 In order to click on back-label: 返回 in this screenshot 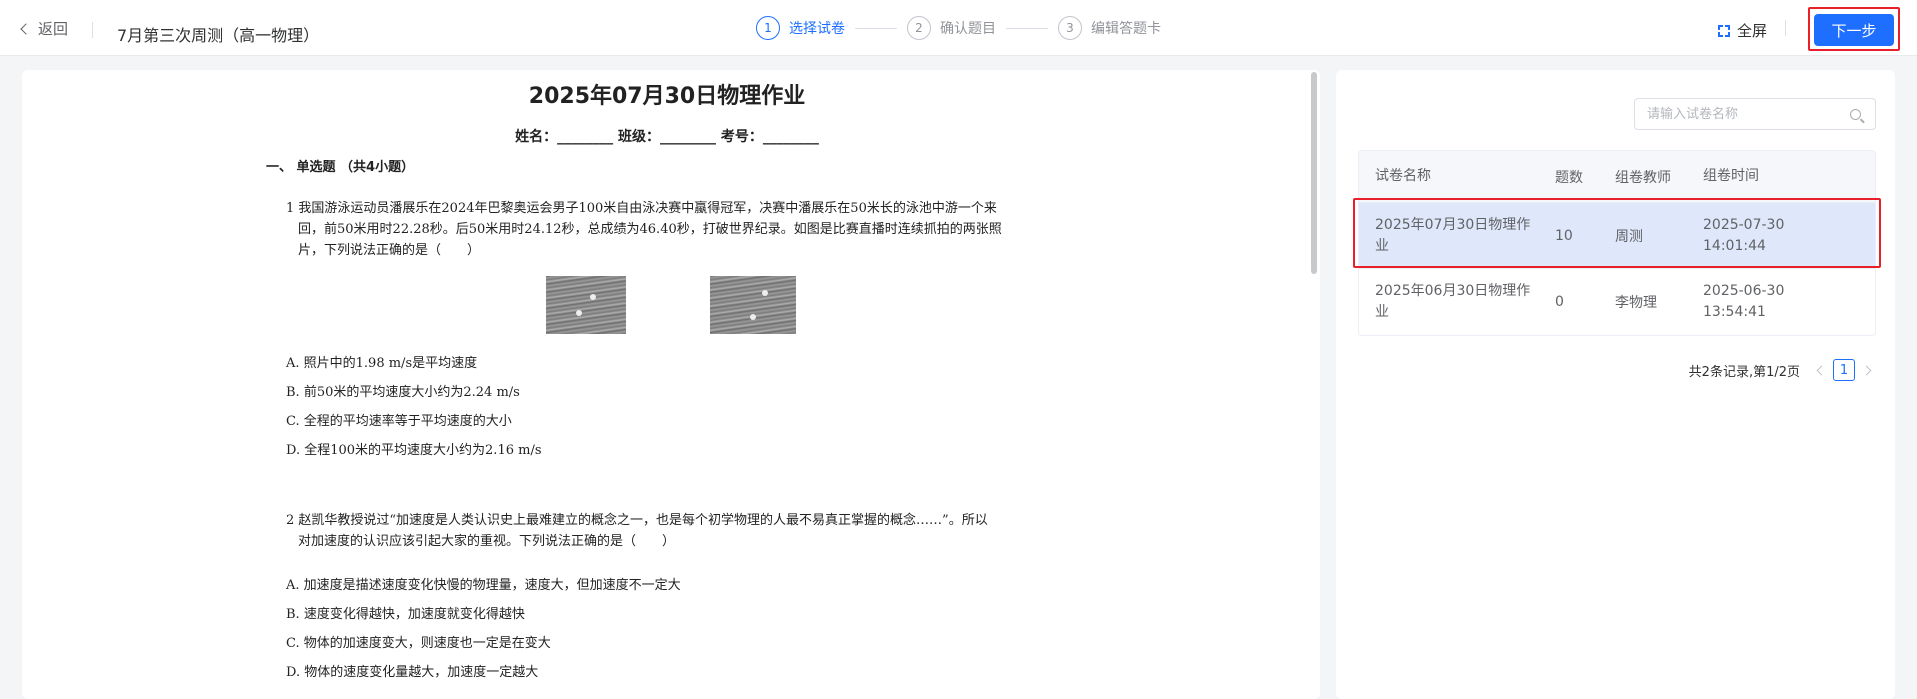, I will do `click(53, 29)`.